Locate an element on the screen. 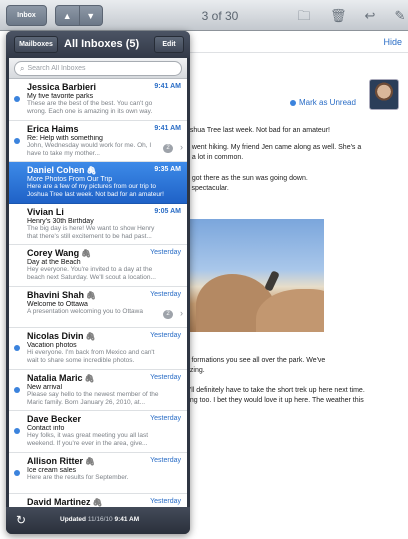 The image size is (408, 539). message-row: David Martinez 🖇 Yesterday is located at coordinates (98, 500).